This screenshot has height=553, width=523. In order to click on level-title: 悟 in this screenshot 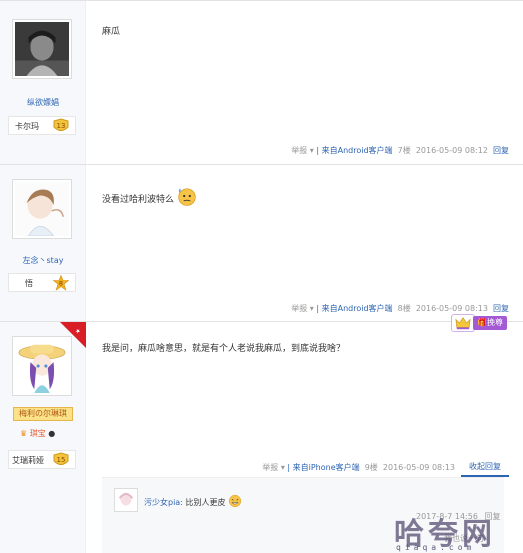, I will do `click(29, 283)`.